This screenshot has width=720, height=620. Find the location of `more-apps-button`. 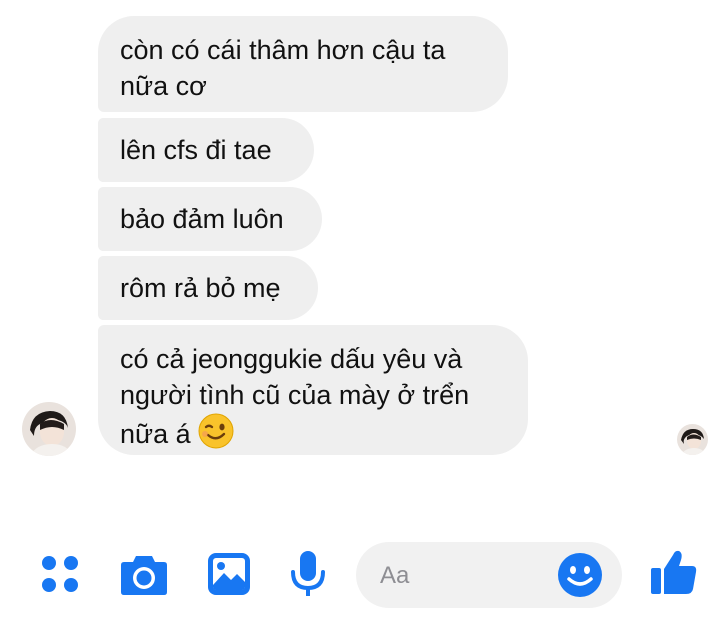

more-apps-button is located at coordinates (60, 576).